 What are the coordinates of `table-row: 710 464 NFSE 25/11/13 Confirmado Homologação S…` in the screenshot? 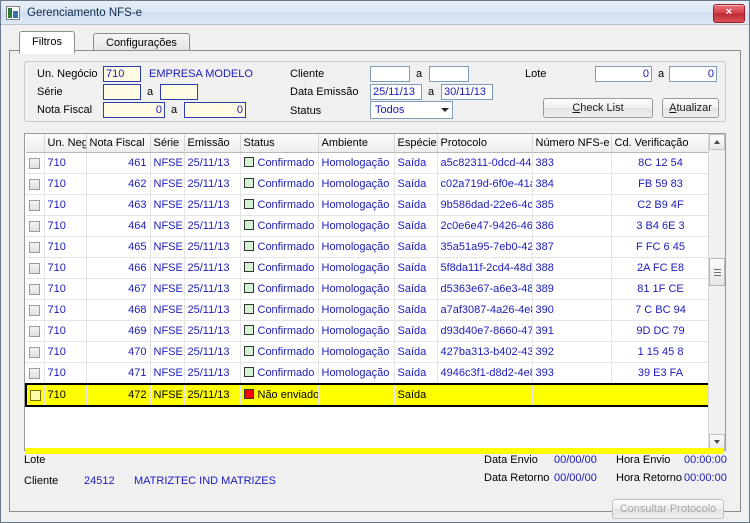 It's located at (367, 226).